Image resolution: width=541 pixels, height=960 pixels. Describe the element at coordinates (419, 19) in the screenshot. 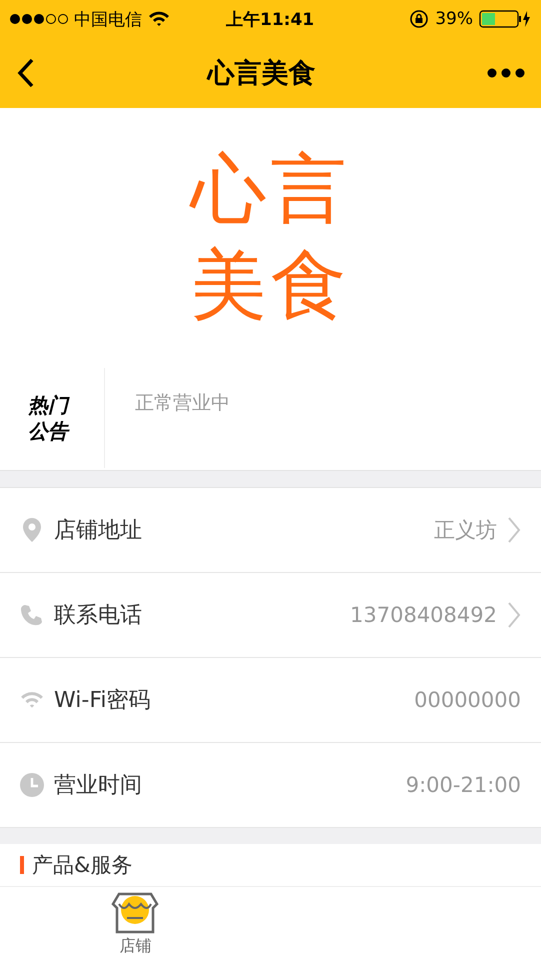

I see `rotation-lock-icon` at that location.